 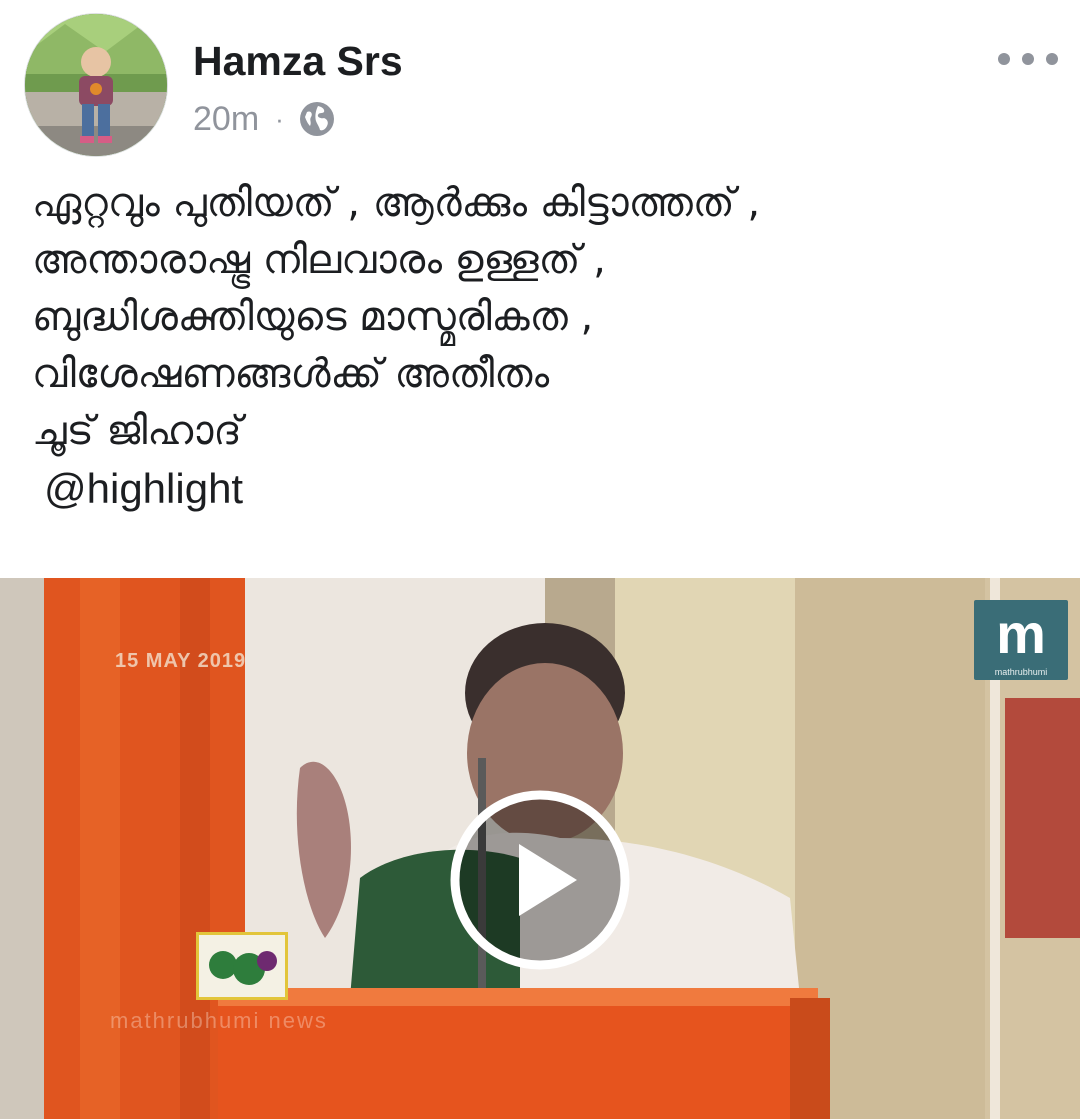 I want to click on globe-icon, so click(x=317, y=119).